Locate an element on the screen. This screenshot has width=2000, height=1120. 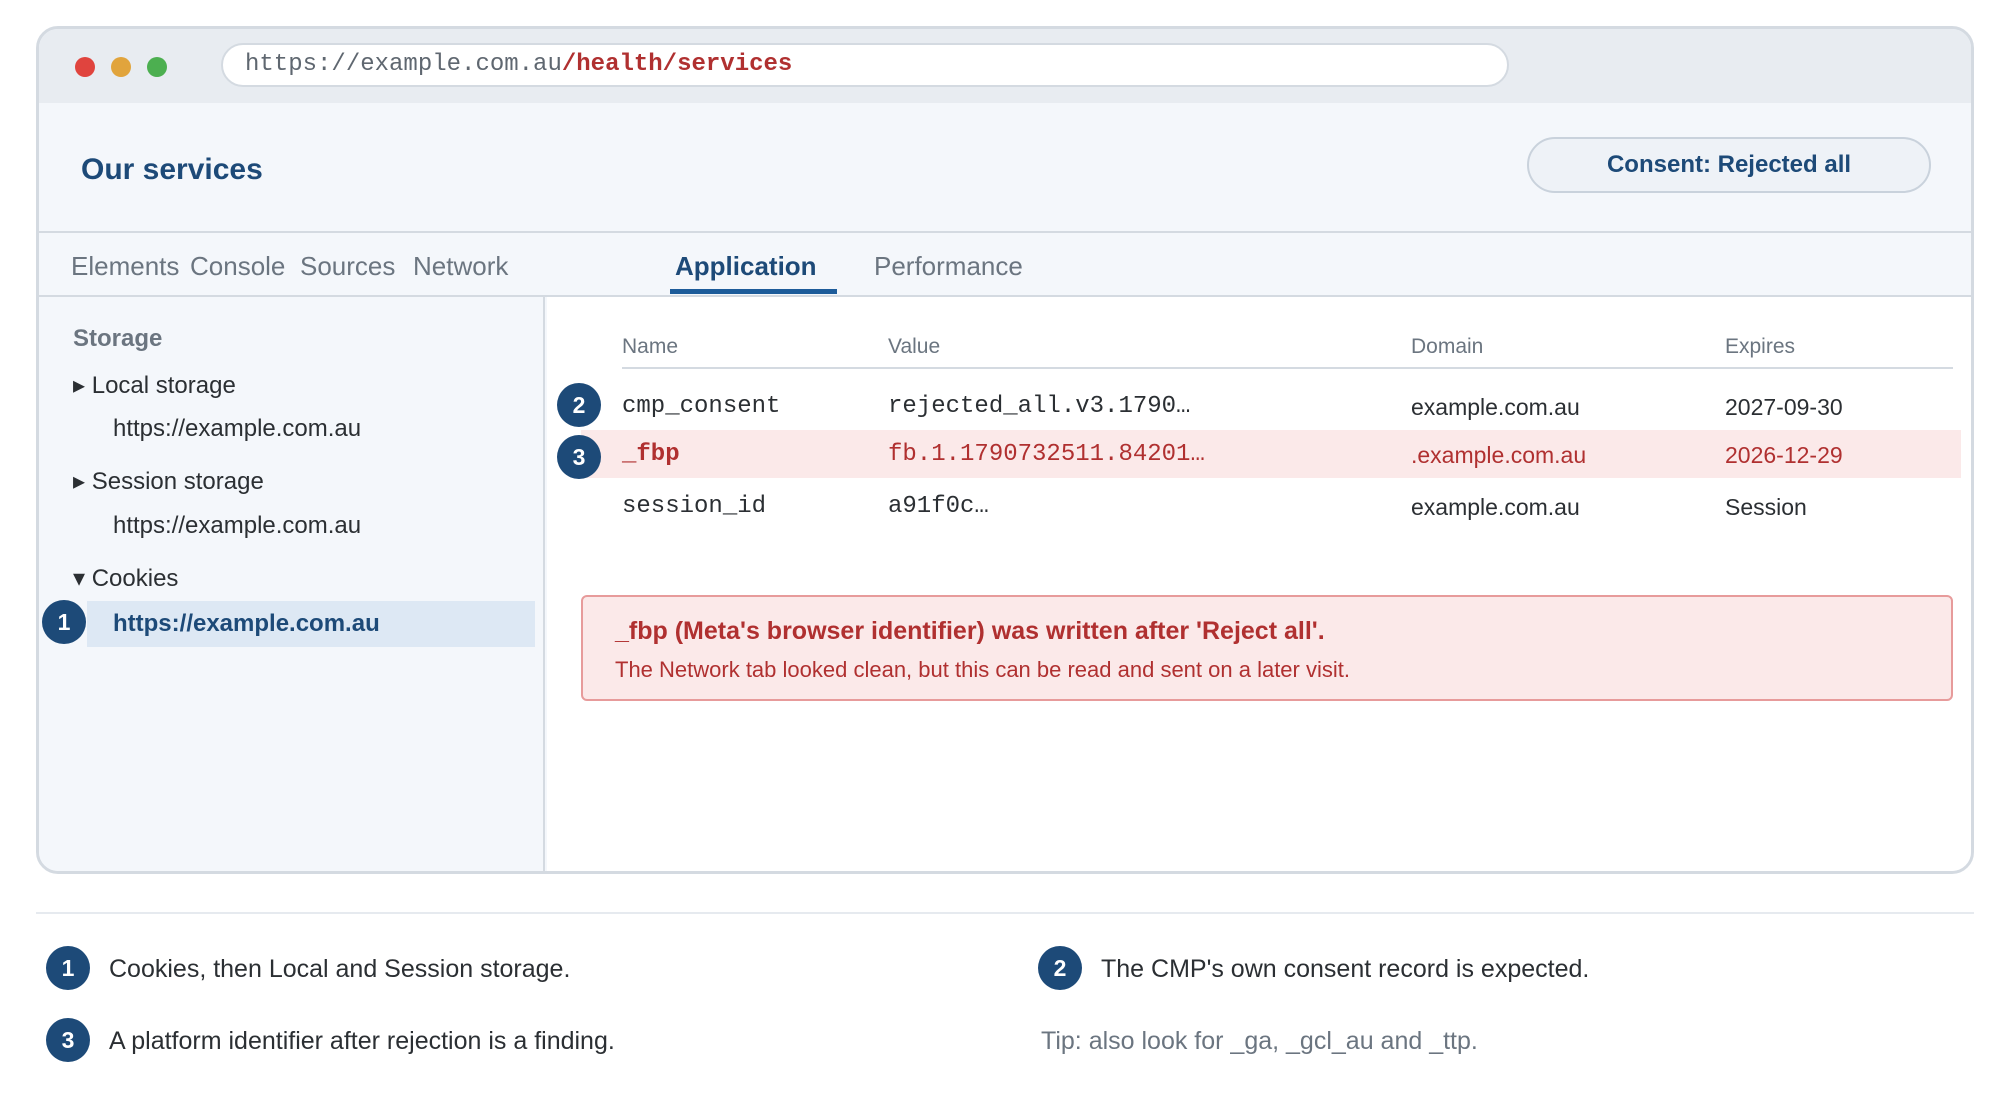
legend-badge-3: 3 is located at coordinates (68, 1040).